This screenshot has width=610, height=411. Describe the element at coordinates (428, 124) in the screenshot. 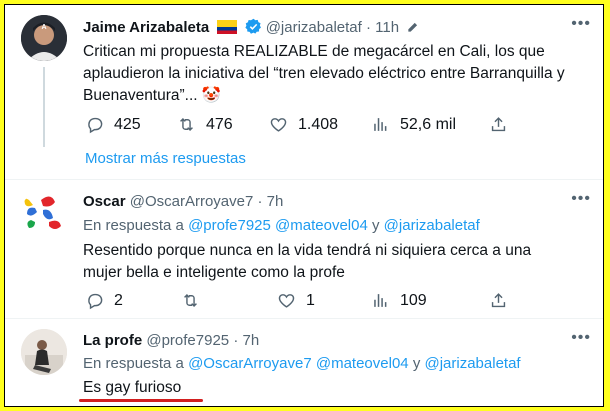

I see `views-count: 52,6 mil` at that location.